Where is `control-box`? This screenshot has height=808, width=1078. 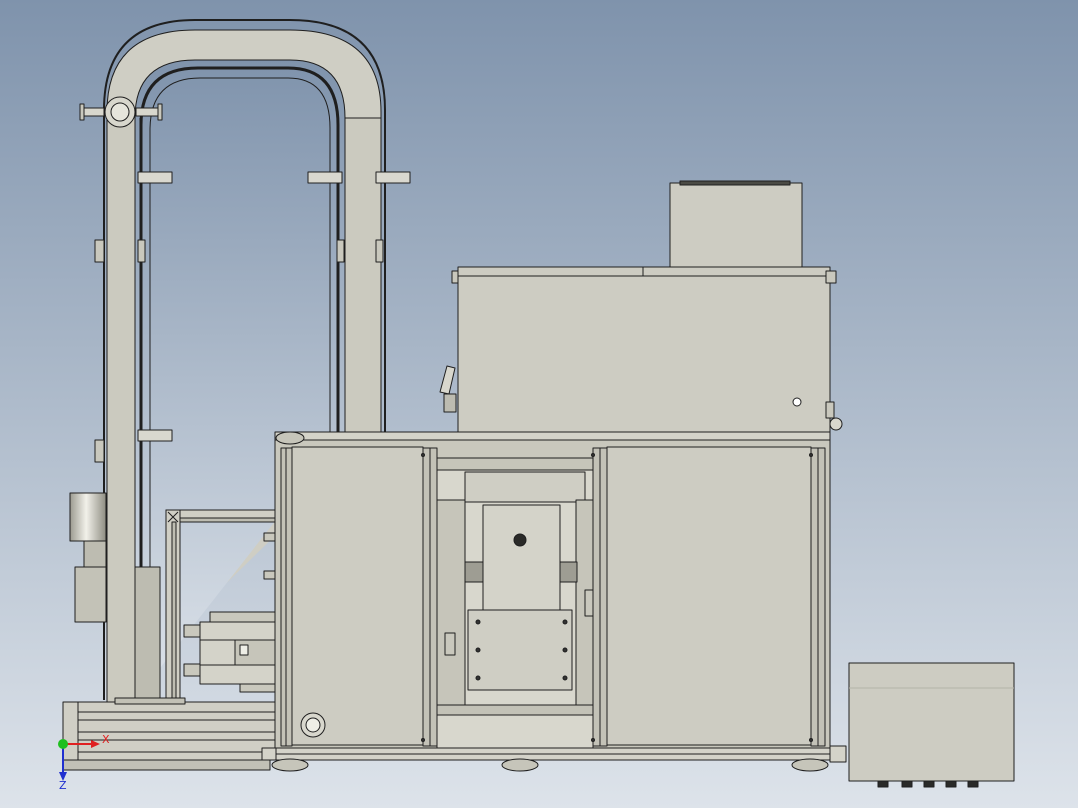 control-box is located at coordinates (931, 725).